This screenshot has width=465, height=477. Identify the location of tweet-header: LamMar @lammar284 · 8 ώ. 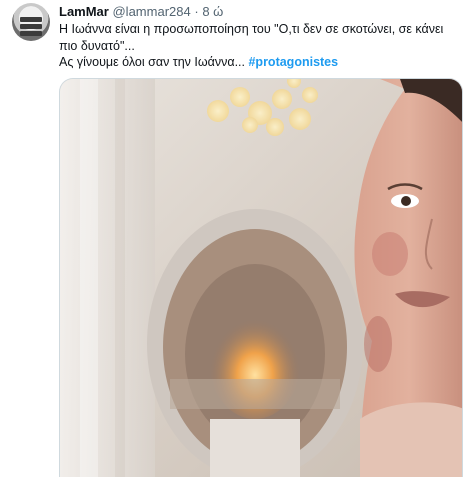
(141, 12).